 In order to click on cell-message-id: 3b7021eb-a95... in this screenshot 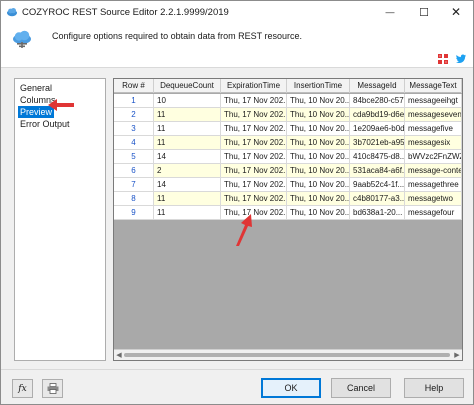, I will do `click(377, 143)`.